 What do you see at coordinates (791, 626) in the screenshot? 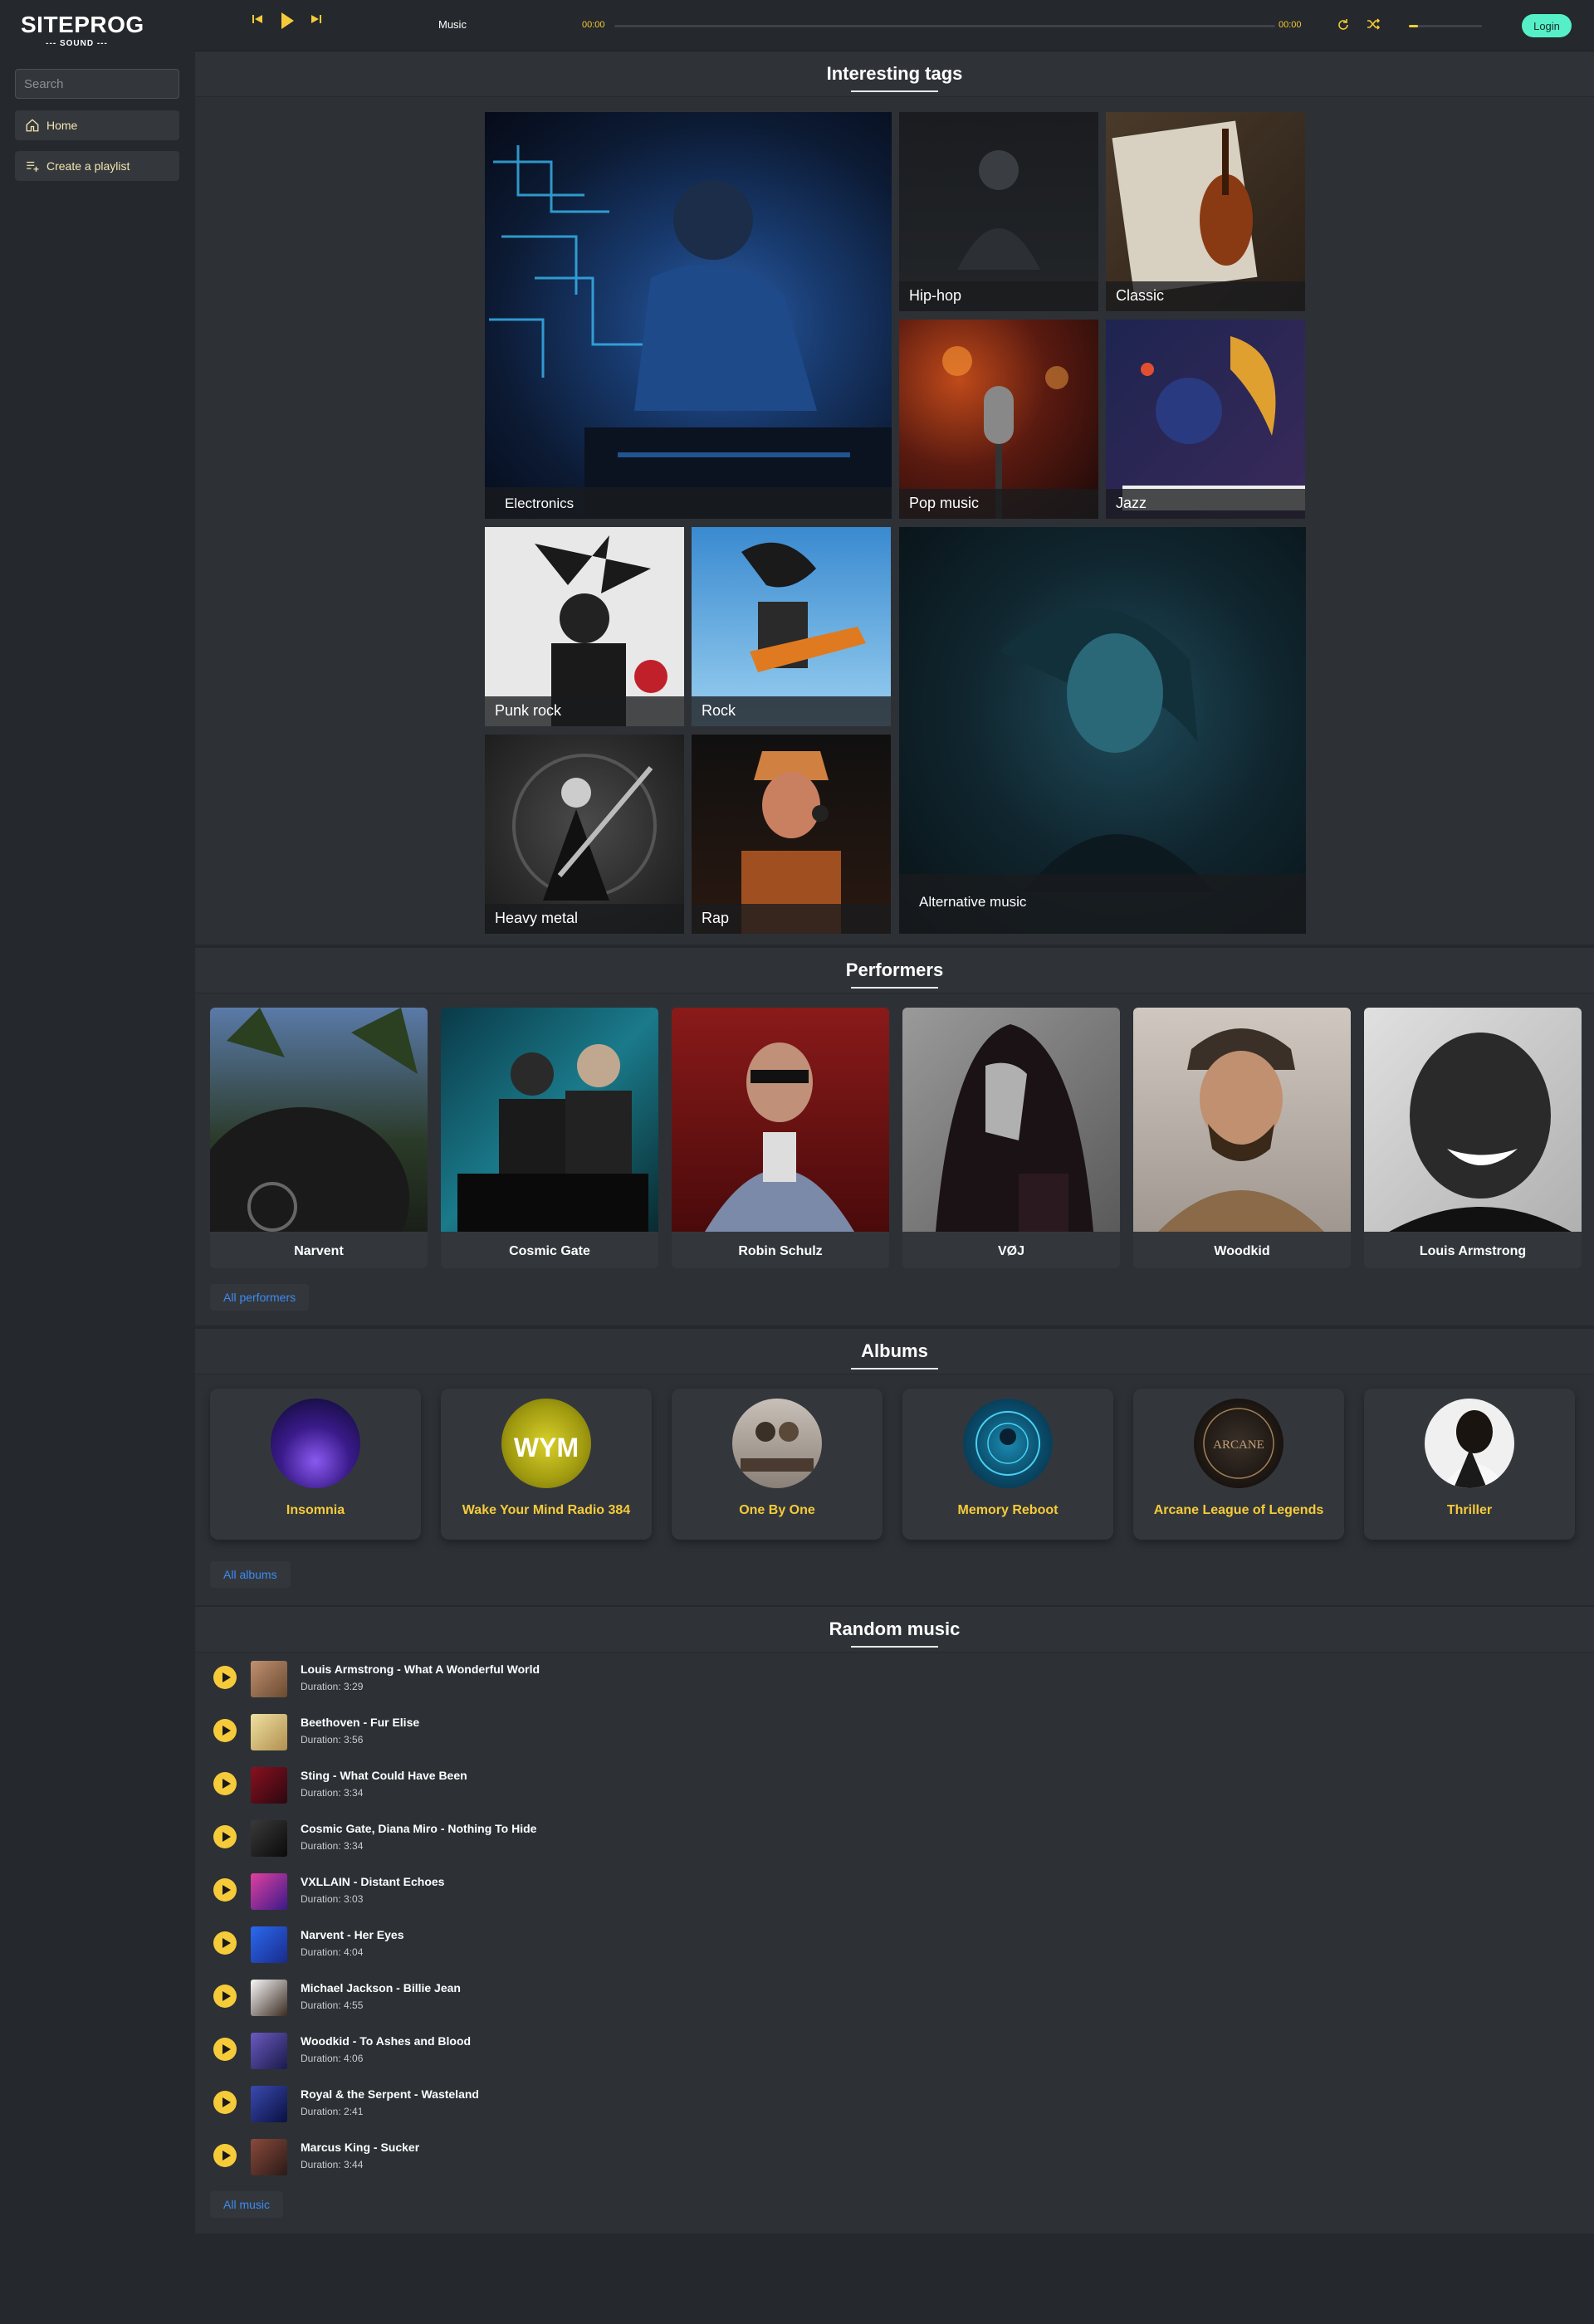
I see `tag-tile-rock: Rock` at bounding box center [791, 626].